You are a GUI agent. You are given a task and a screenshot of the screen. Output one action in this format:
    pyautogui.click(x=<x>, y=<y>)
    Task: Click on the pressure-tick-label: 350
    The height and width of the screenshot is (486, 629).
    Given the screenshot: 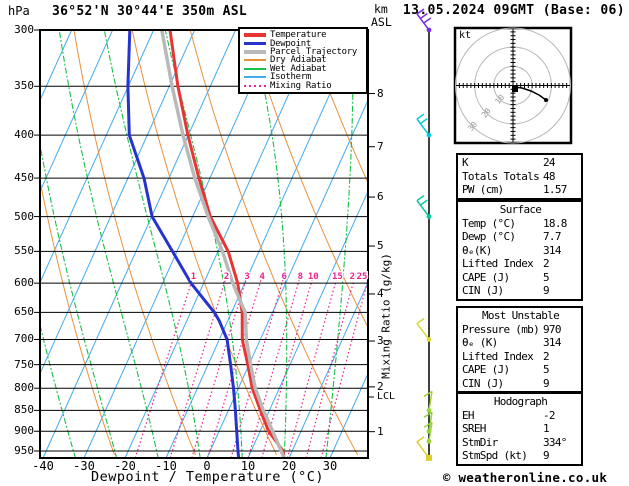 What is the action you would take?
    pyautogui.click(x=24, y=86)
    